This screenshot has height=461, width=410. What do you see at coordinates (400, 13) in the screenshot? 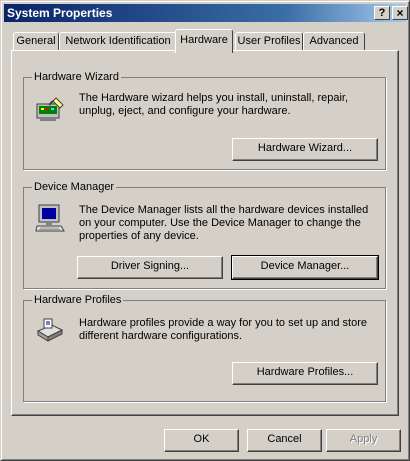
I see `close-button: ×` at bounding box center [400, 13].